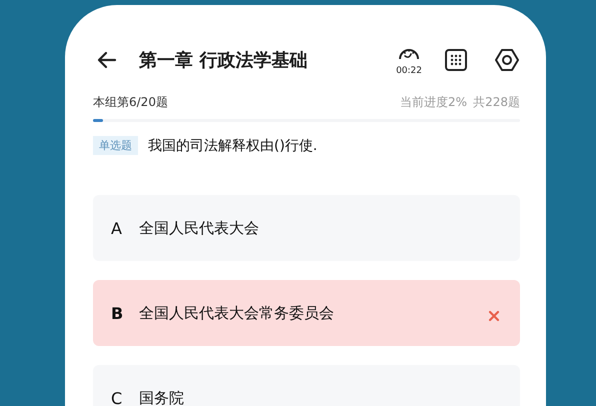 This screenshot has height=406, width=596. Describe the element at coordinates (496, 102) in the screenshot. I see `question-total: 共228题` at that location.